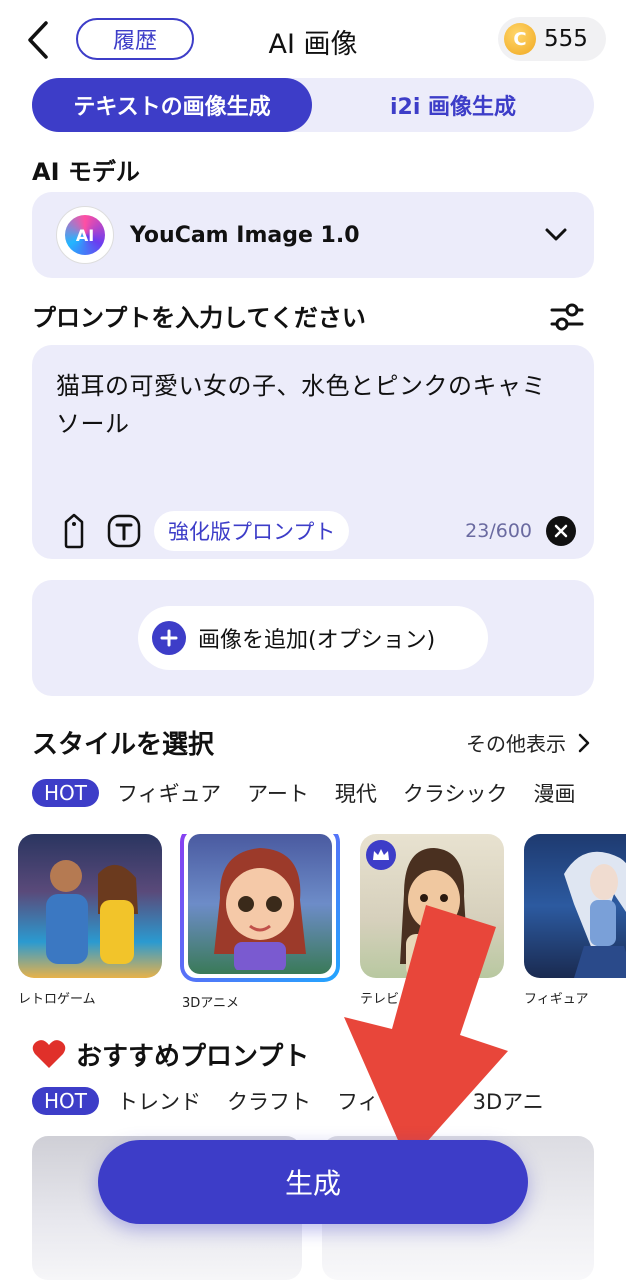  I want to click on chevron-left-icon, so click(38, 40).